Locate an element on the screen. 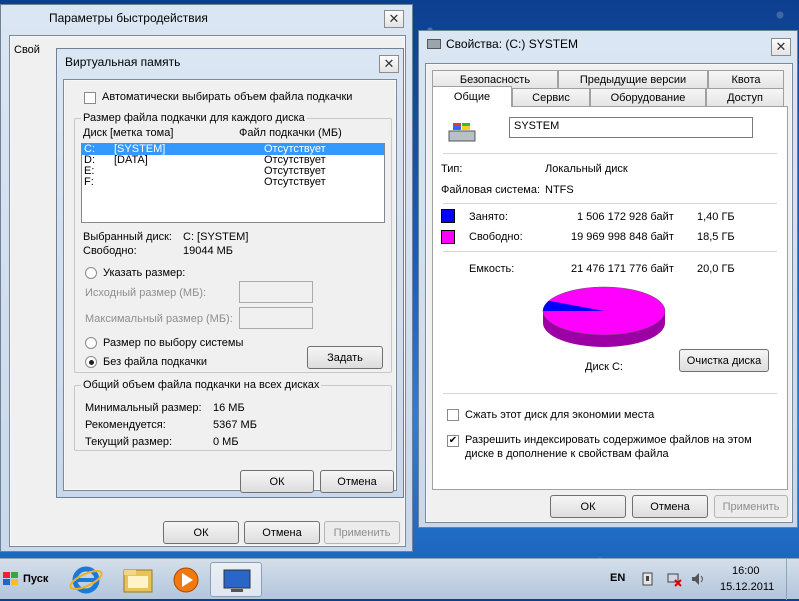 This screenshot has width=799, height=601. drive-icon-small is located at coordinates (434, 44).